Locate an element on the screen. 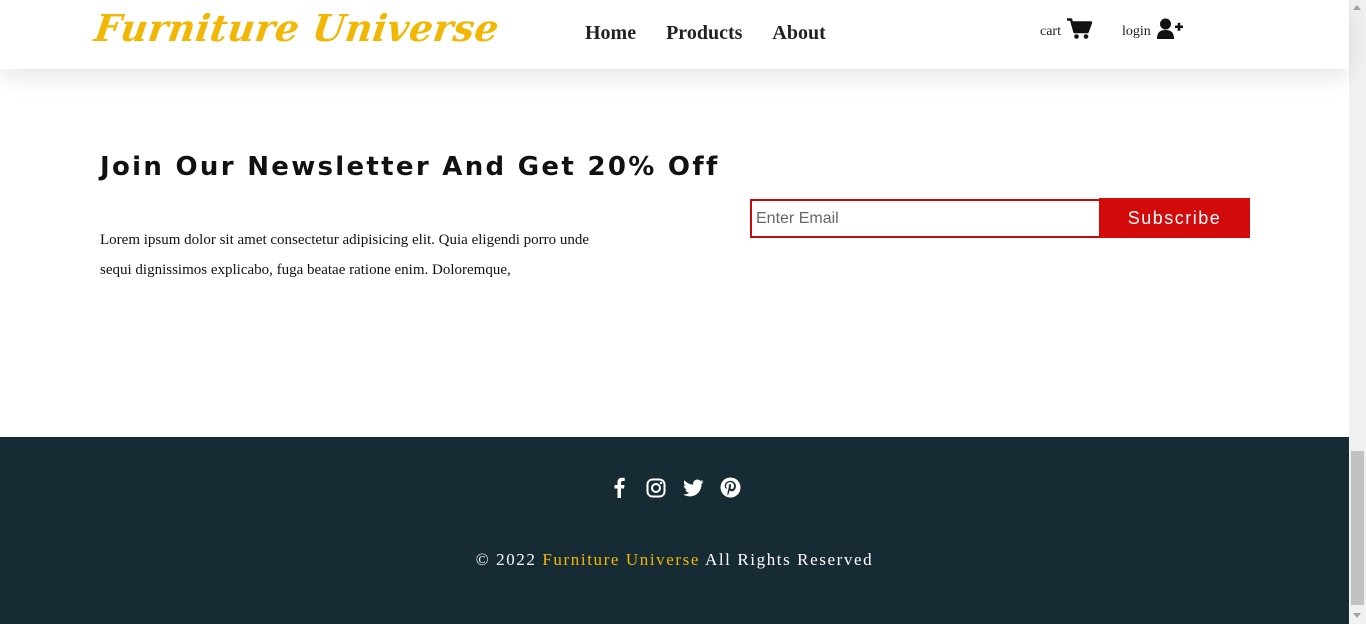  nav-about-link: About is located at coordinates (798, 33).